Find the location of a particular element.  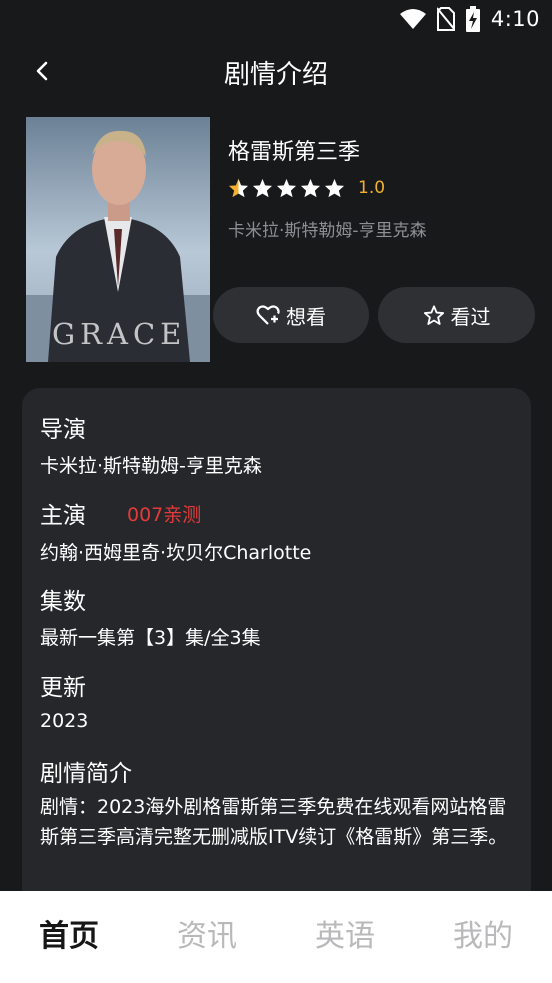

status-time: 4:10 is located at coordinates (515, 19).